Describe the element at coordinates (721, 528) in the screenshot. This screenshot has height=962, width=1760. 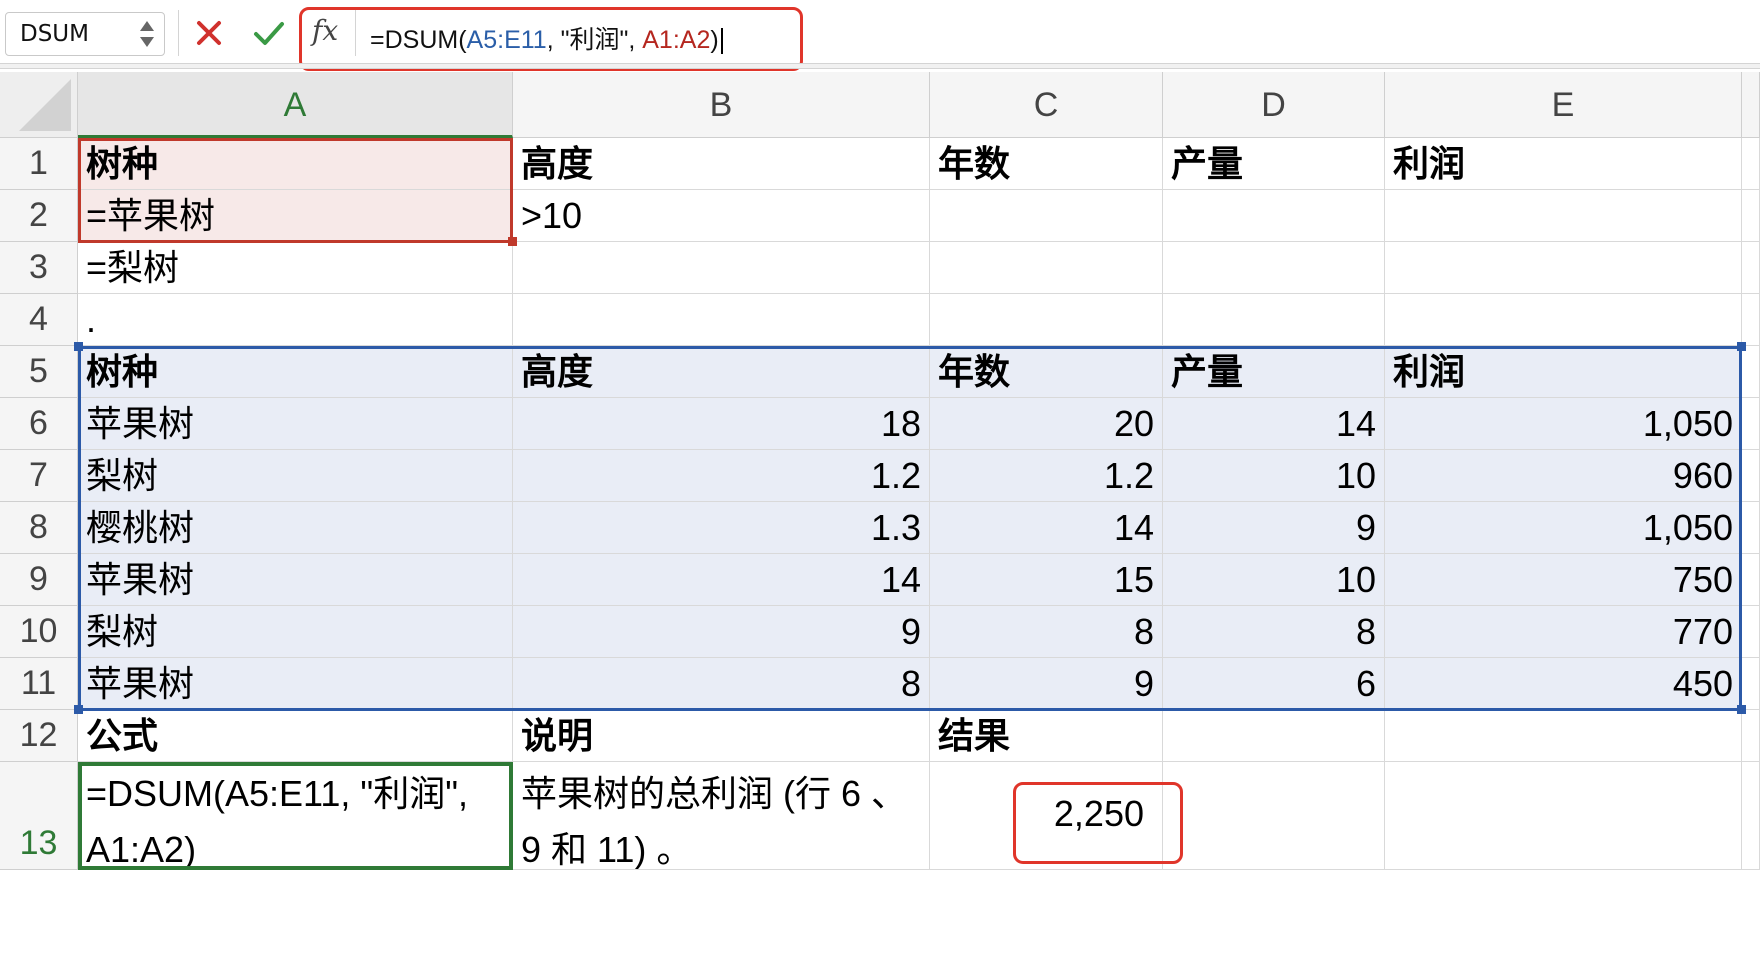
I see `cell-b8: 1.3` at that location.